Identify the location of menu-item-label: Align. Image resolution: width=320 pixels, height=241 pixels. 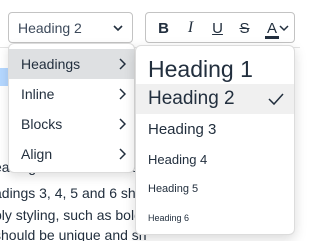
(37, 154).